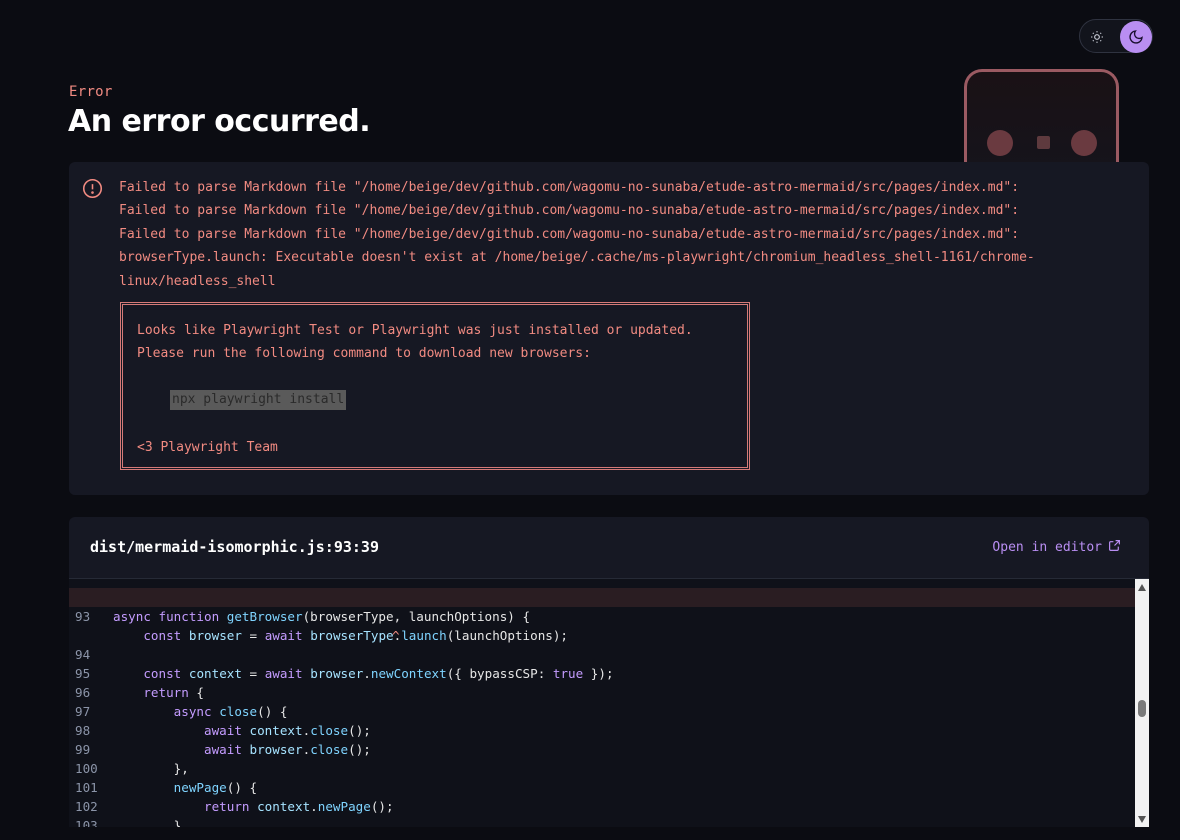 The image size is (1180, 840). What do you see at coordinates (128, 813) in the screenshot?
I see `code-line: 102 }` at bounding box center [128, 813].